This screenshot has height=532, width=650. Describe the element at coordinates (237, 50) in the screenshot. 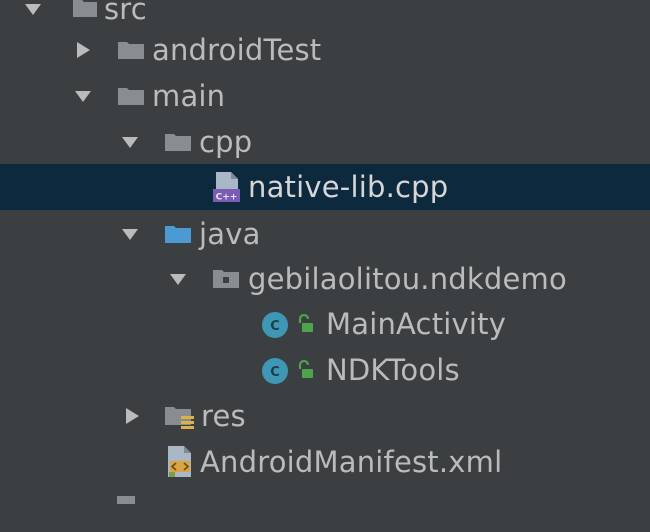

I see `tree-item-label: androidTest` at that location.